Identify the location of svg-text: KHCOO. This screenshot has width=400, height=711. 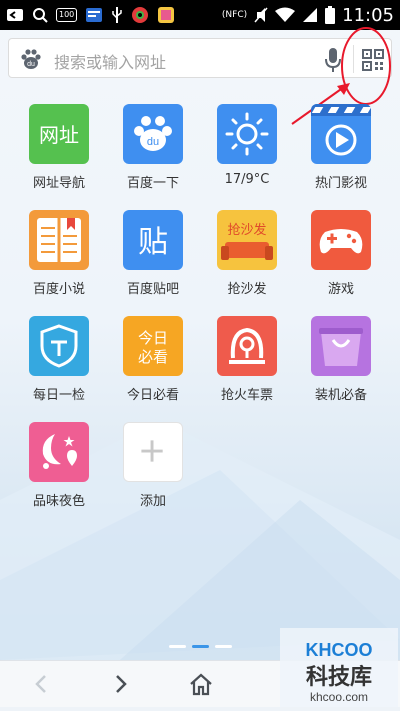
(339, 650).